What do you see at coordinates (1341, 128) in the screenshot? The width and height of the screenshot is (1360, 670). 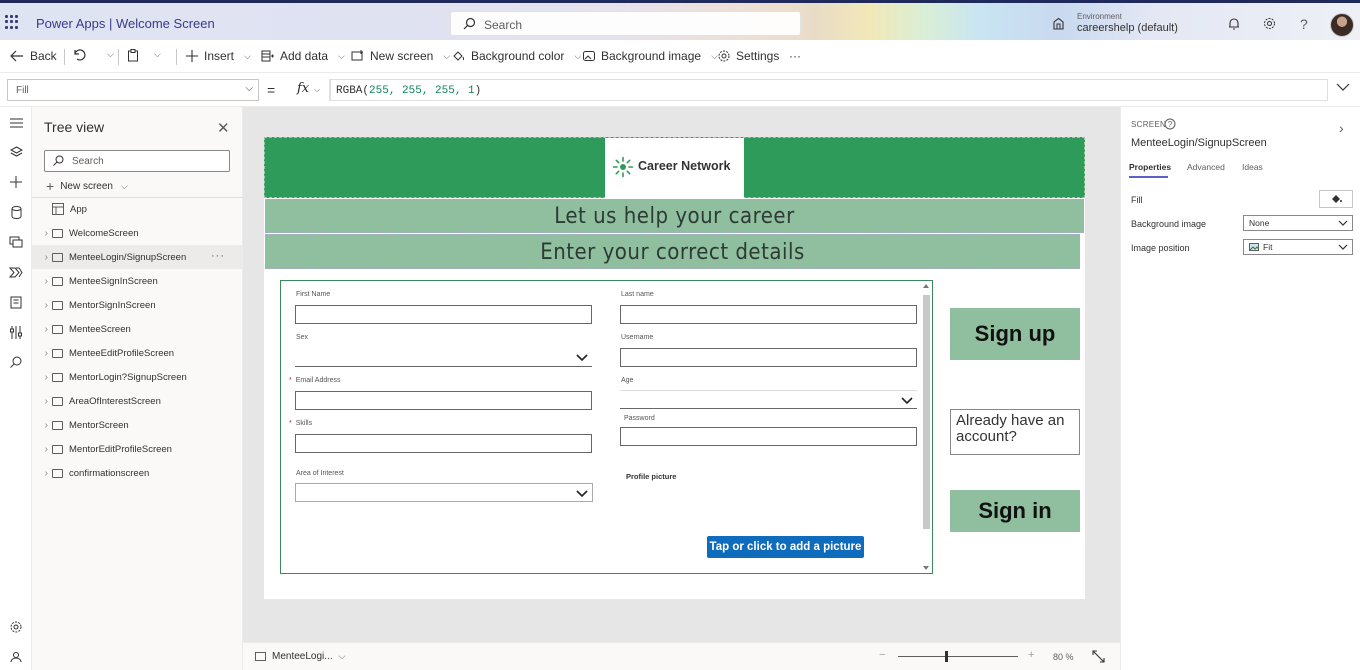 I see `collapse-panel-chevron-icon: ›` at bounding box center [1341, 128].